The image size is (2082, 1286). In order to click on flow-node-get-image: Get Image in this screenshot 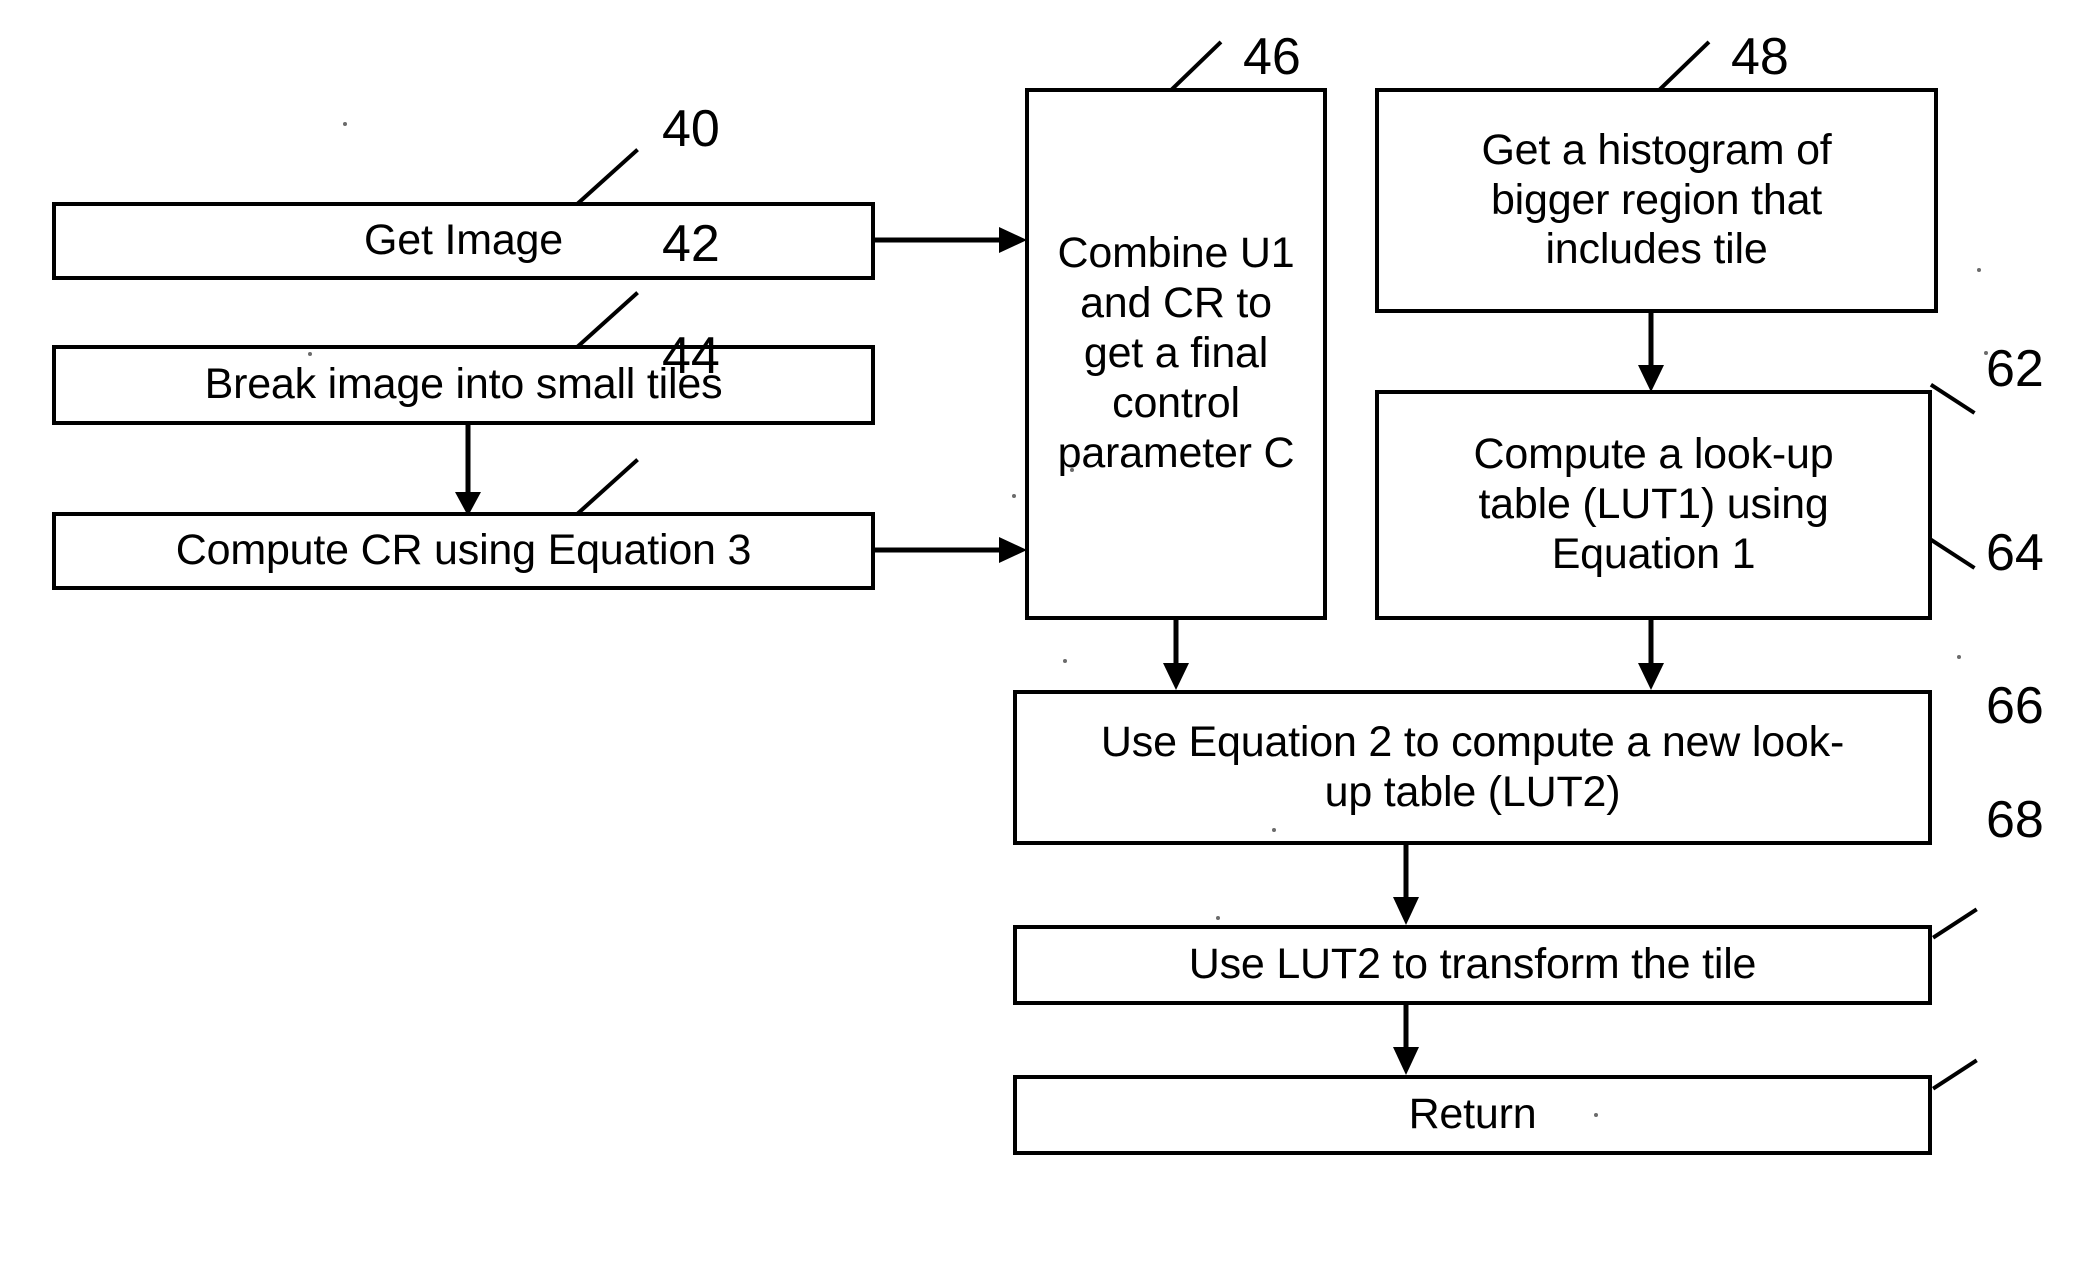, I will do `click(463, 241)`.